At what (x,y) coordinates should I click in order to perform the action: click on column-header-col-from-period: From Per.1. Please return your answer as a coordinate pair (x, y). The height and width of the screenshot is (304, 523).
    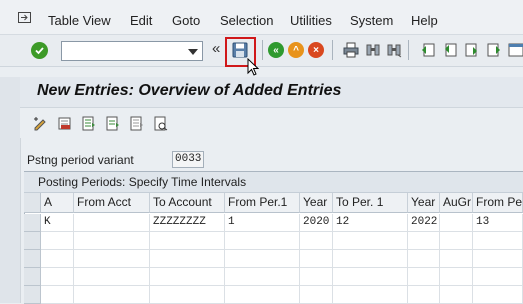
    Looking at the image, I should click on (262, 203).